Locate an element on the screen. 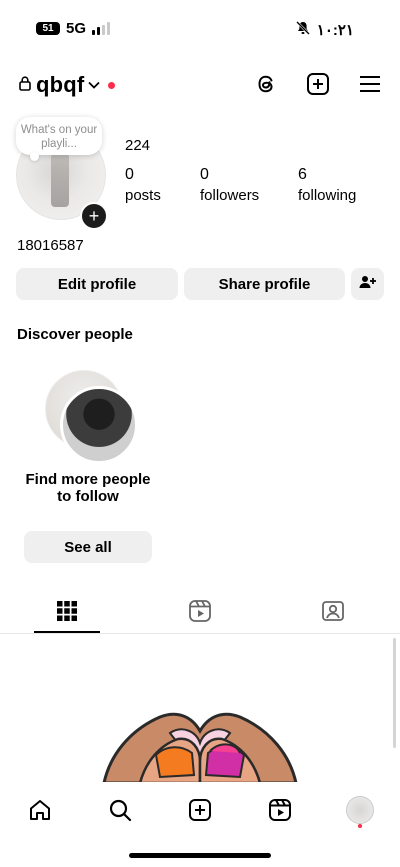 This screenshot has width=400, height=867. chevron-down-icon is located at coordinates (94, 85).